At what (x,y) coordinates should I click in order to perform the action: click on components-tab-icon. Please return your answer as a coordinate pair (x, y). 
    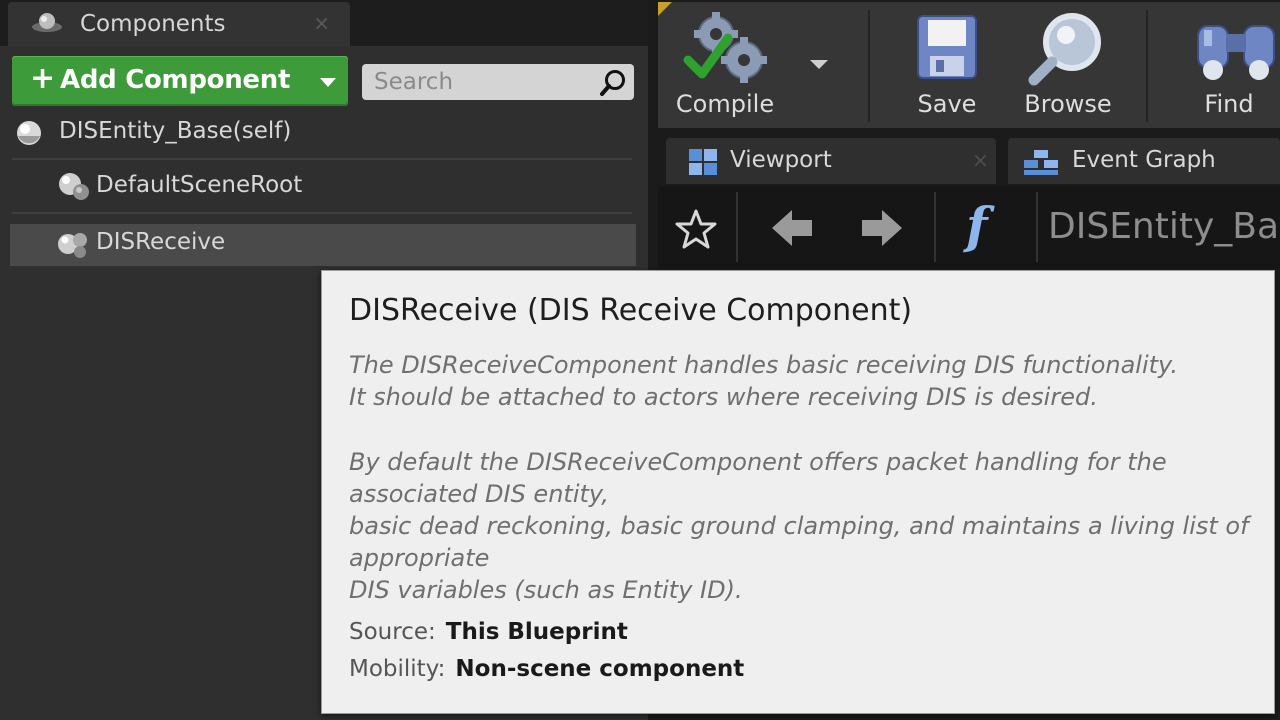
    Looking at the image, I should click on (47, 22).